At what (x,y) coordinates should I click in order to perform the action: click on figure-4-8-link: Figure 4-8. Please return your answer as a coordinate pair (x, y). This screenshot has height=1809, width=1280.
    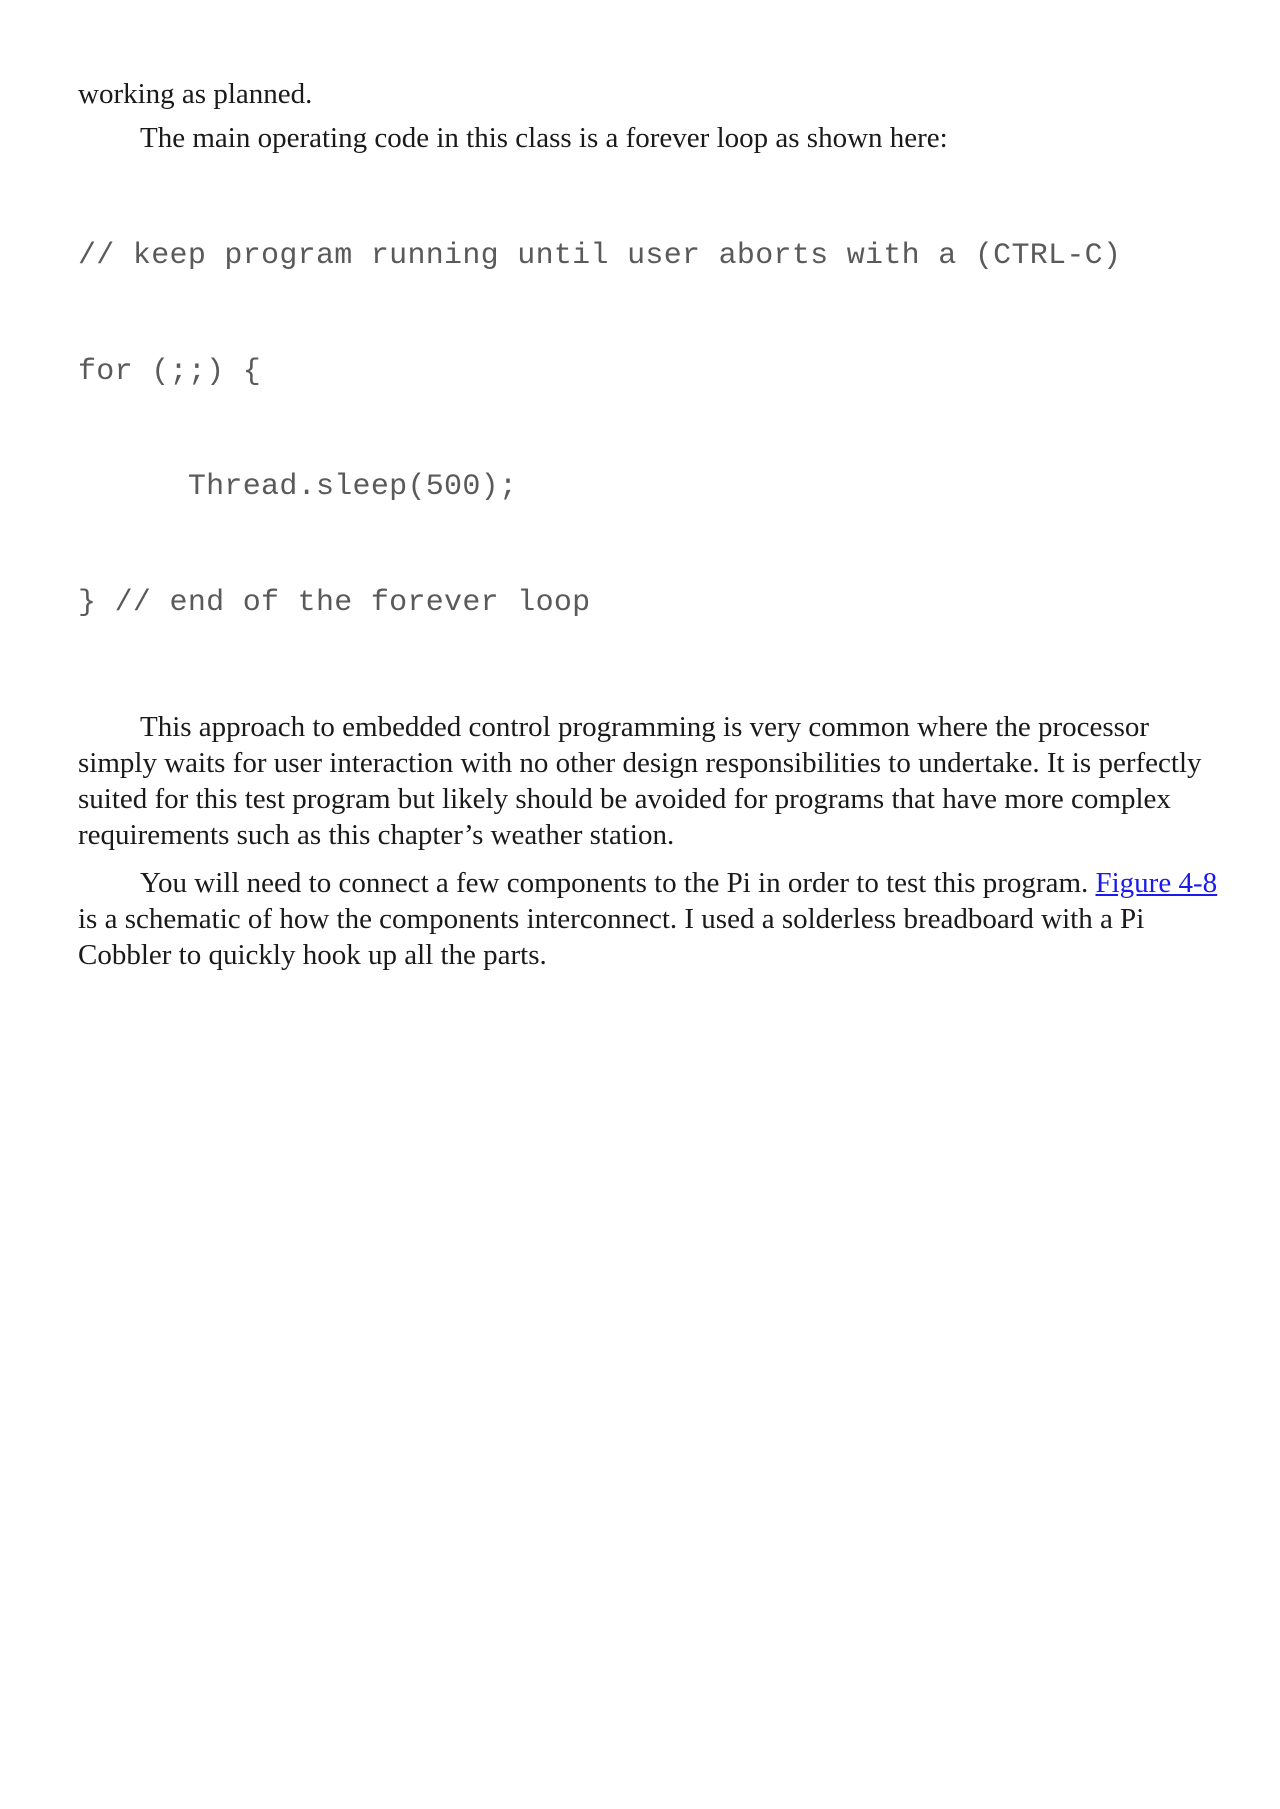
    Looking at the image, I should click on (1157, 883).